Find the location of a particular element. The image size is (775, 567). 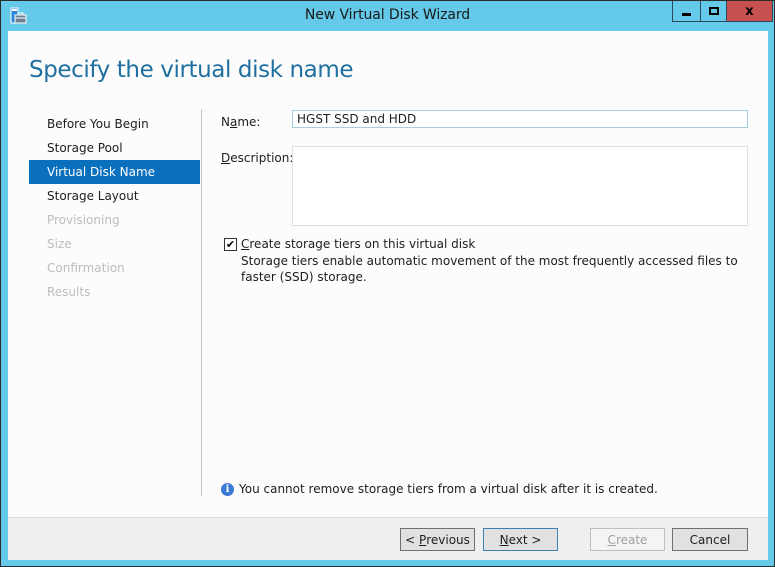

maximize-icon is located at coordinates (713, 11).